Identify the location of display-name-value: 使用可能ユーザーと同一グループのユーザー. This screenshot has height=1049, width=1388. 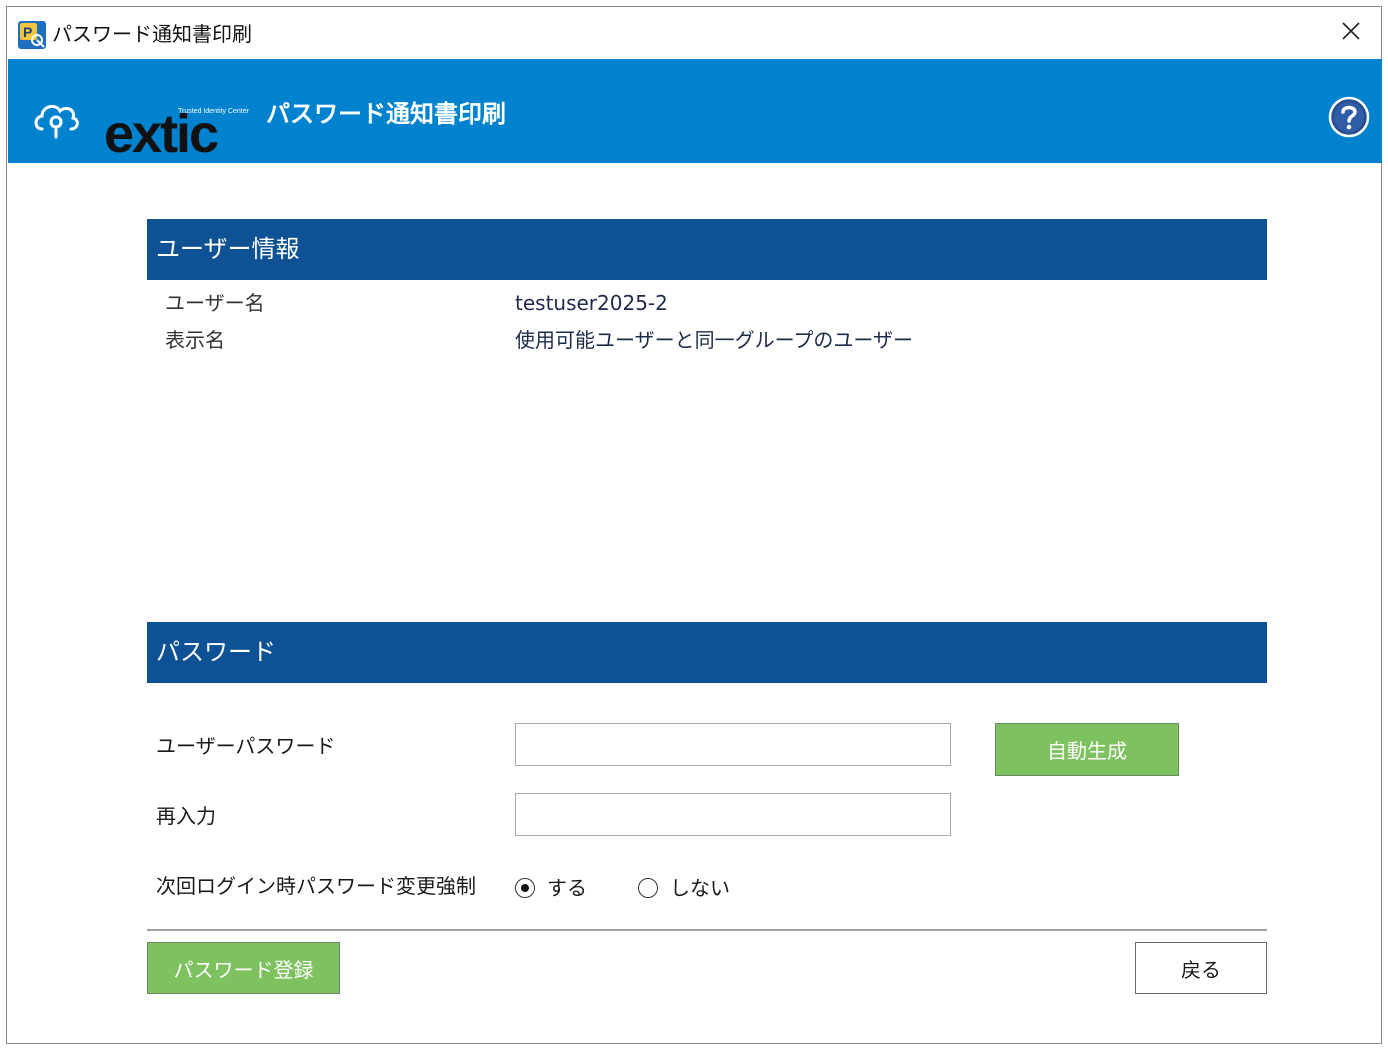
(714, 340).